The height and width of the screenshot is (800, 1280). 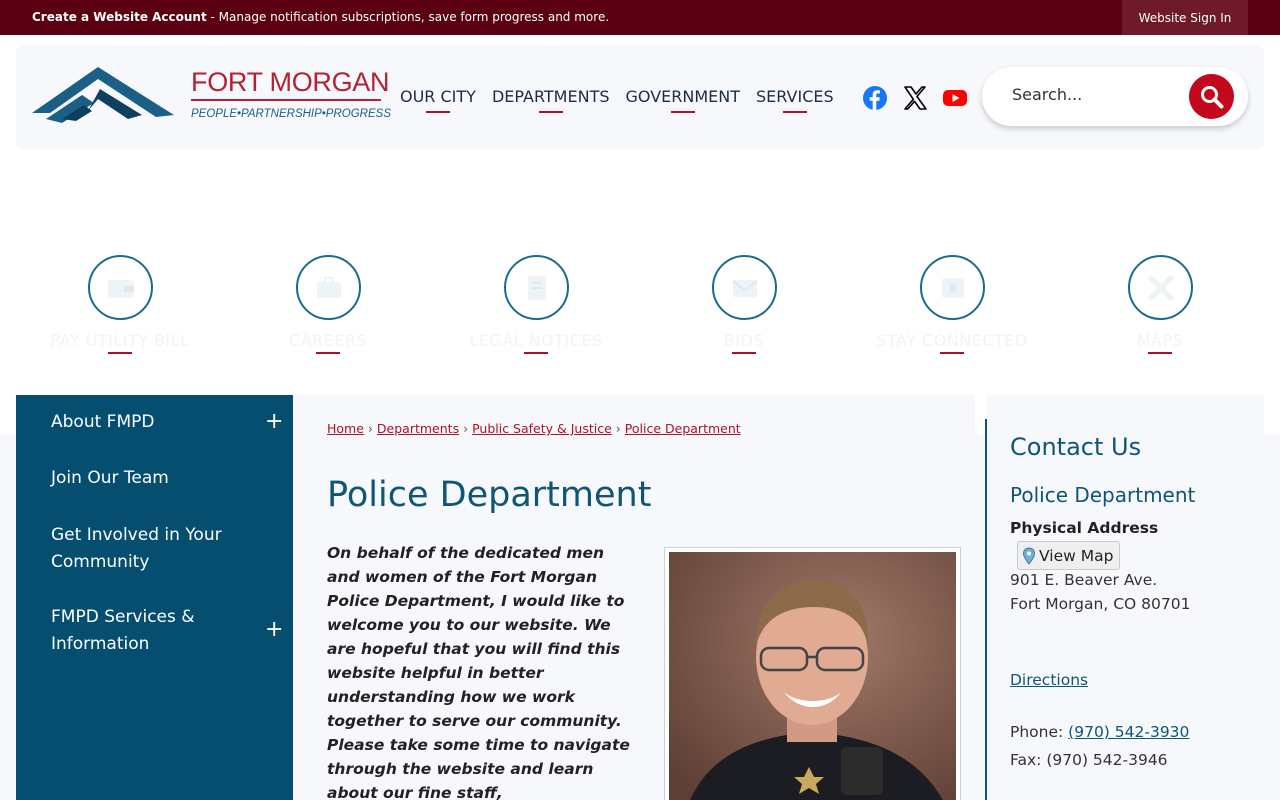 I want to click on police-chief-photo, so click(x=812, y=673).